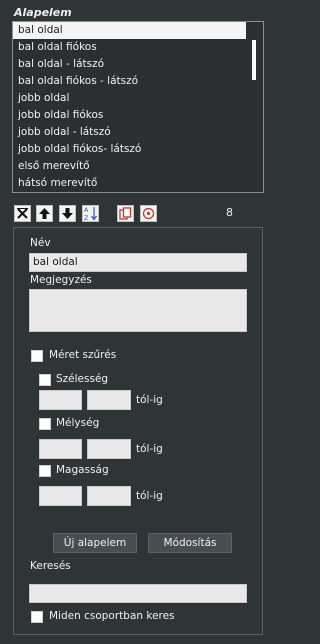 This screenshot has width=320, height=644. I want to click on note-label: Megjegyzés, so click(61, 280).